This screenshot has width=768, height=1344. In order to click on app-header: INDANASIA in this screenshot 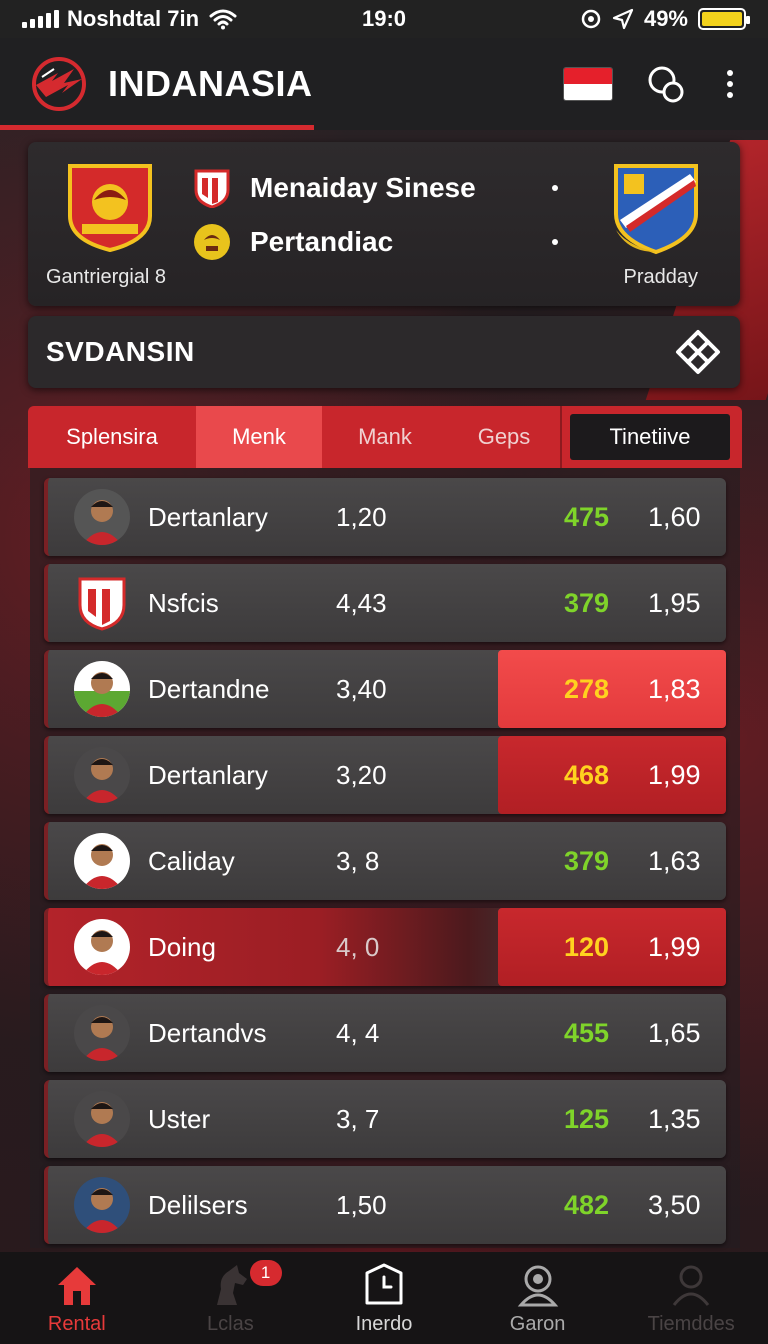, I will do `click(384, 84)`.